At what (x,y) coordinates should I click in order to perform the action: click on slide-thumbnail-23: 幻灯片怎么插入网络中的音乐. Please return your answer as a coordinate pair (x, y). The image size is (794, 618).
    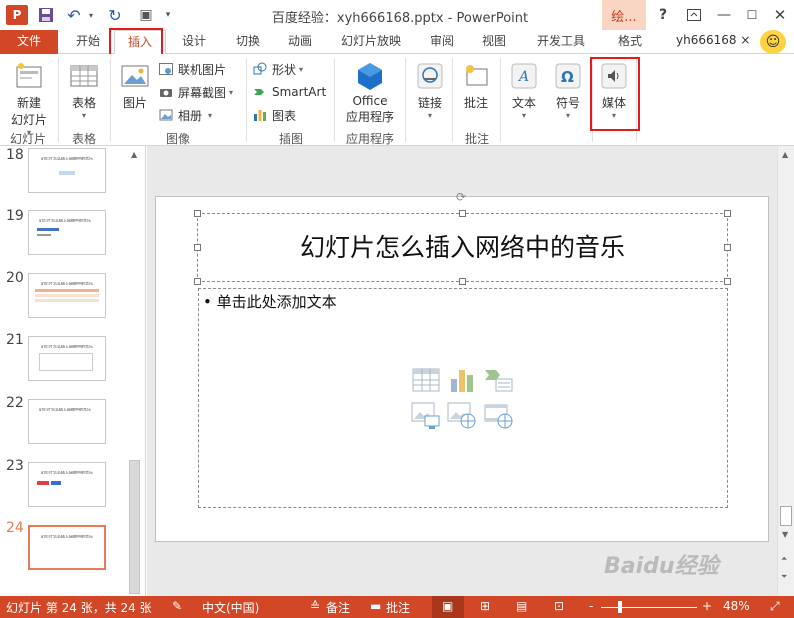
    Looking at the image, I should click on (67, 484).